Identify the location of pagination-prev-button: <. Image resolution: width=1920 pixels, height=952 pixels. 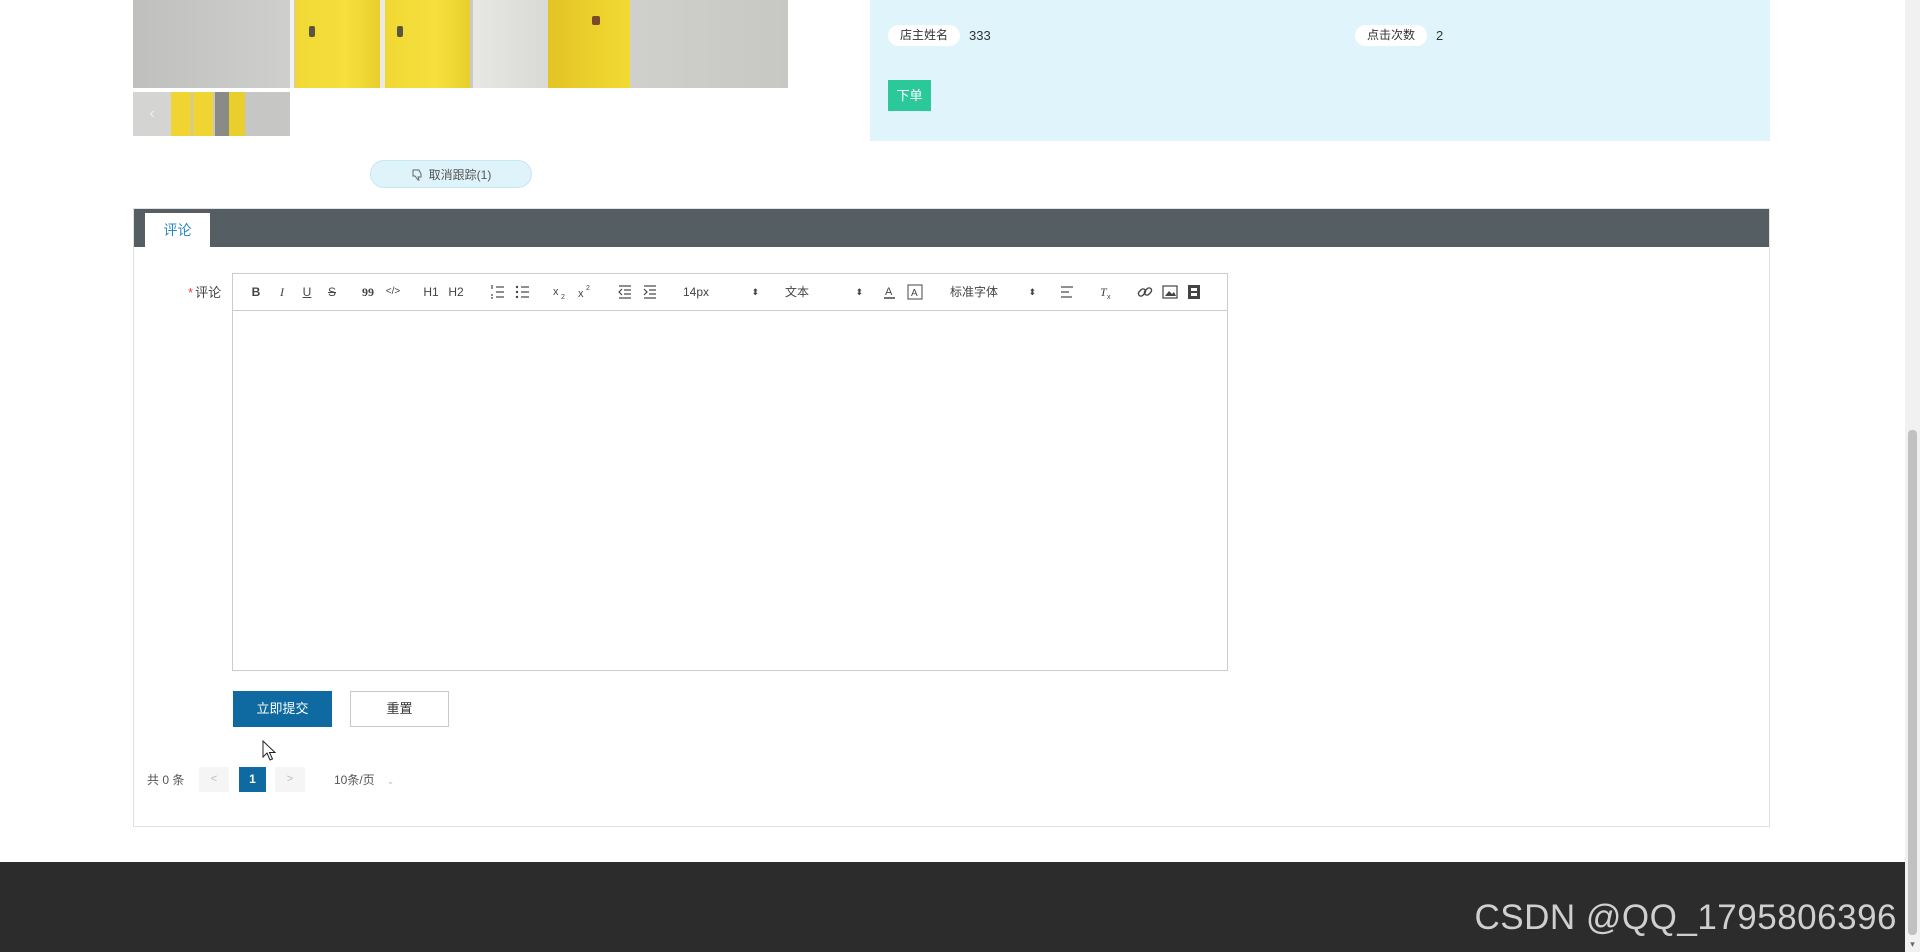
(214, 779).